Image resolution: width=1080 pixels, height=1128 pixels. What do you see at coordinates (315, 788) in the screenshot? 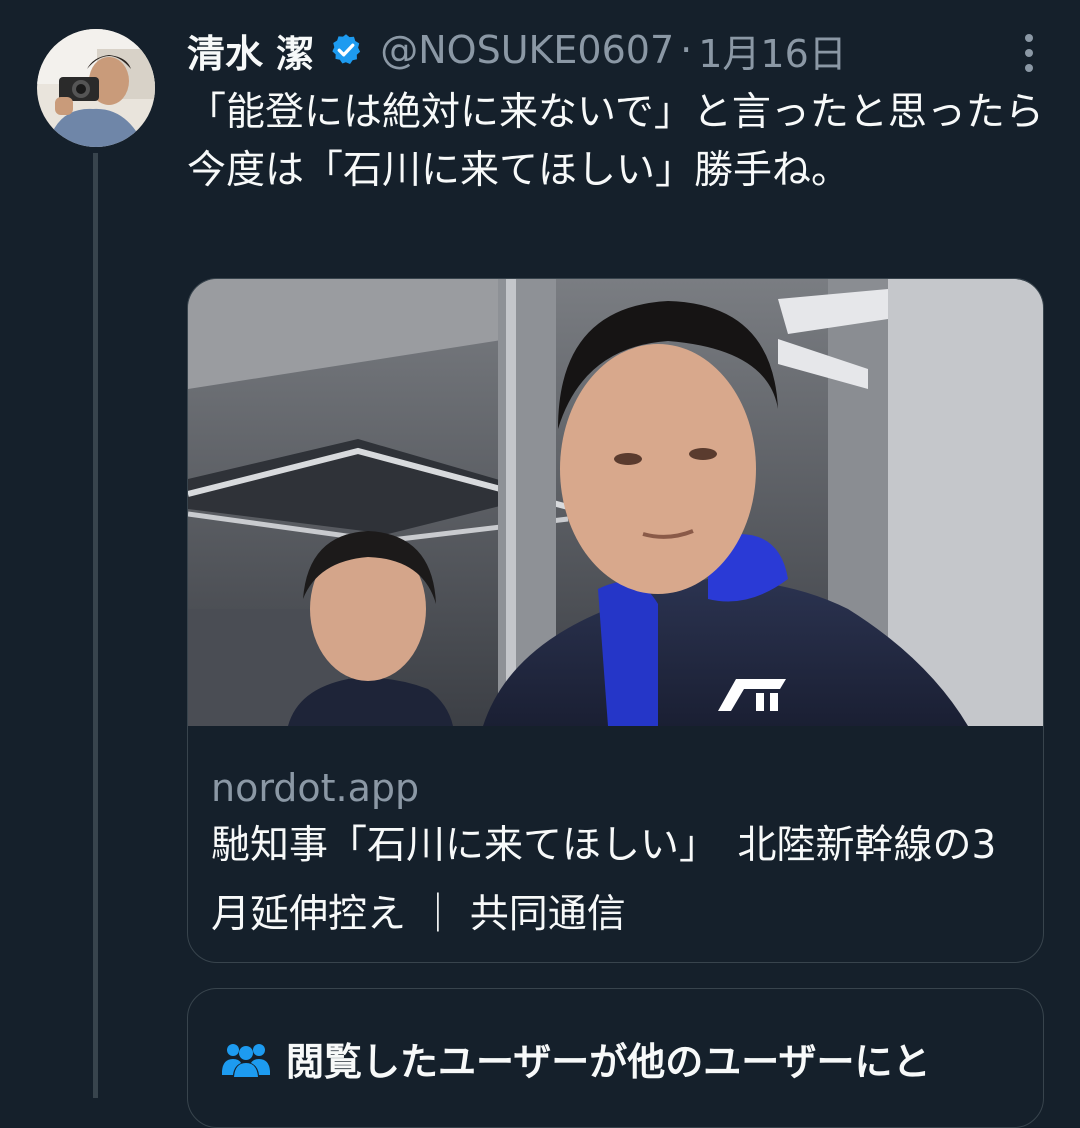
I see `card-domain: nordot.app` at bounding box center [315, 788].